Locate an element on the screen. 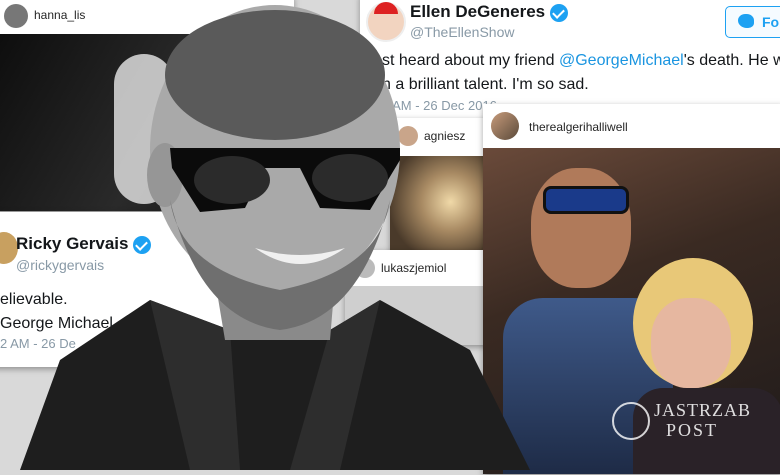 The image size is (780, 475). watermark: JASTRZAB POST is located at coordinates (692, 423).